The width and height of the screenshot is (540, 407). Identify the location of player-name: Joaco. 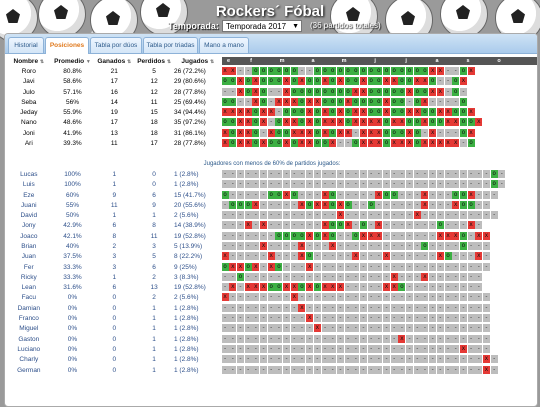
(29, 236).